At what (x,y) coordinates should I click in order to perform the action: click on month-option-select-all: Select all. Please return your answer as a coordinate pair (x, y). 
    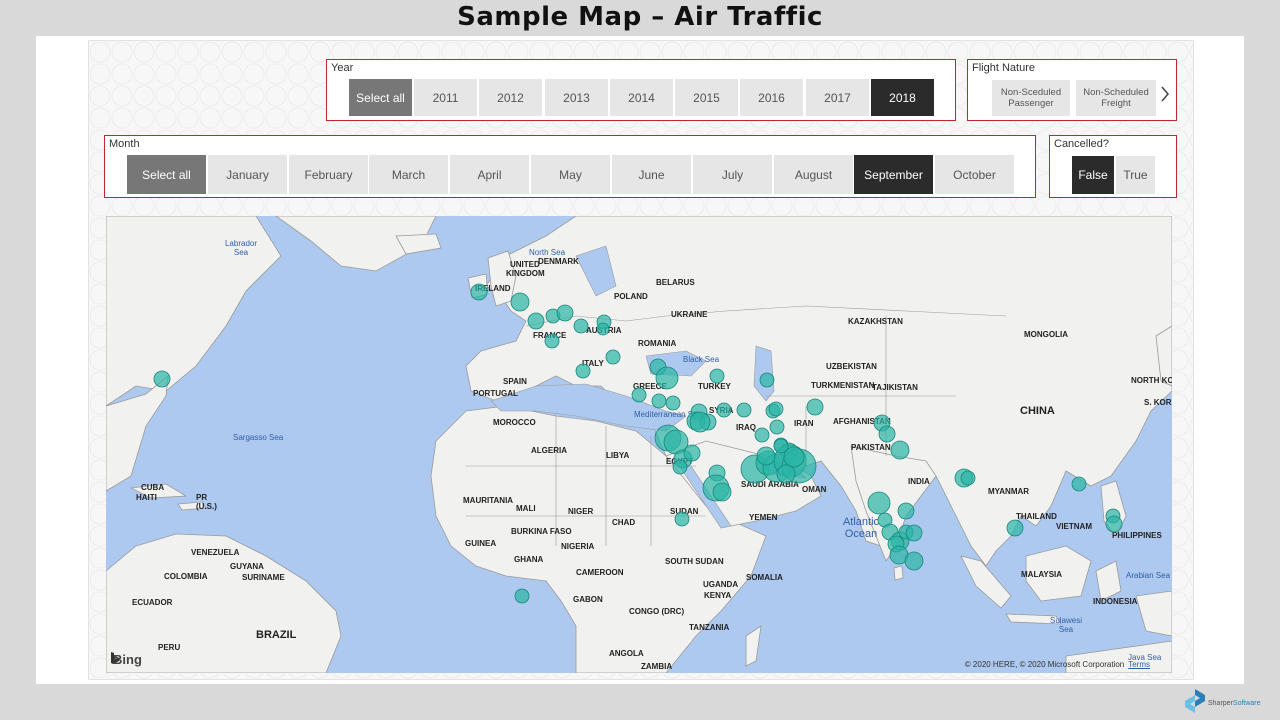
    Looking at the image, I should click on (166, 174).